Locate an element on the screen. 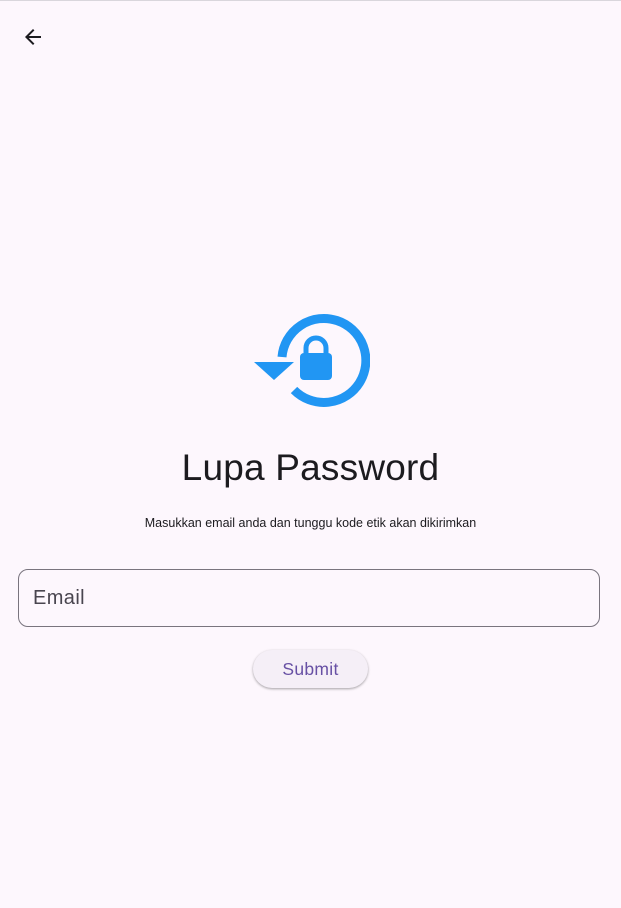 This screenshot has width=621, height=908. page-title: Lupa Password is located at coordinates (310, 467).